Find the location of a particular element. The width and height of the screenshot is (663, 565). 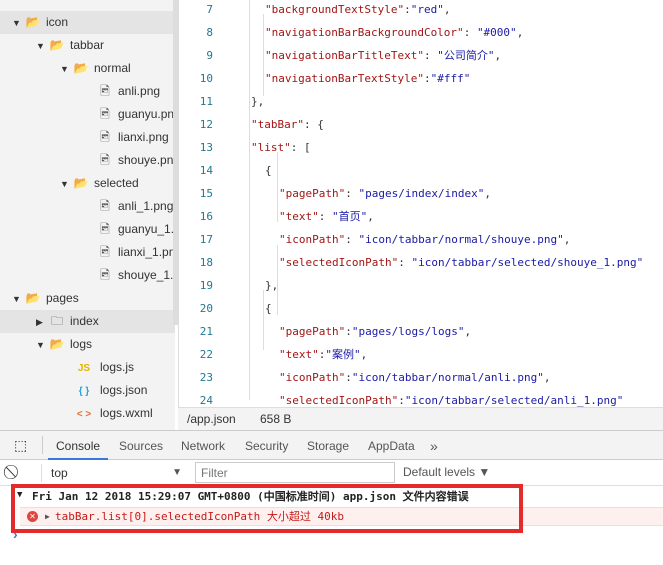

tree-item-label: selected is located at coordinates (116, 183).